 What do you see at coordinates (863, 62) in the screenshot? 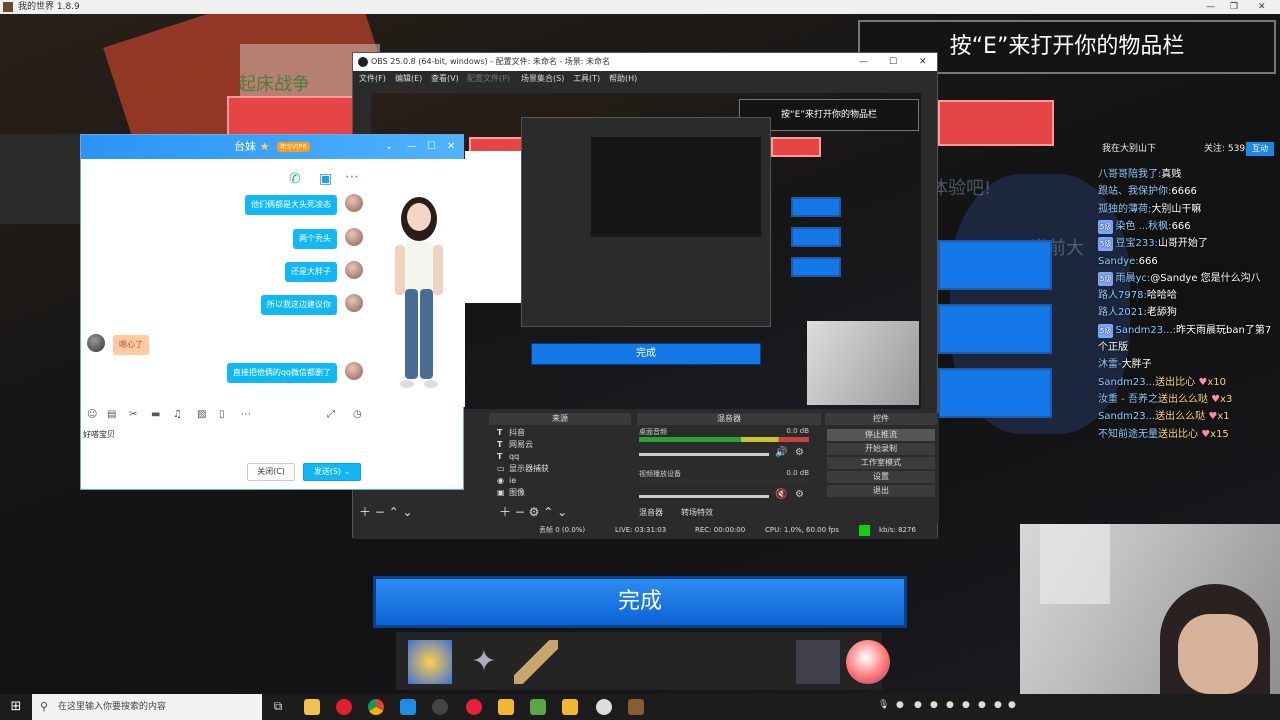
I see `obs-minimize-icon: —` at bounding box center [863, 62].